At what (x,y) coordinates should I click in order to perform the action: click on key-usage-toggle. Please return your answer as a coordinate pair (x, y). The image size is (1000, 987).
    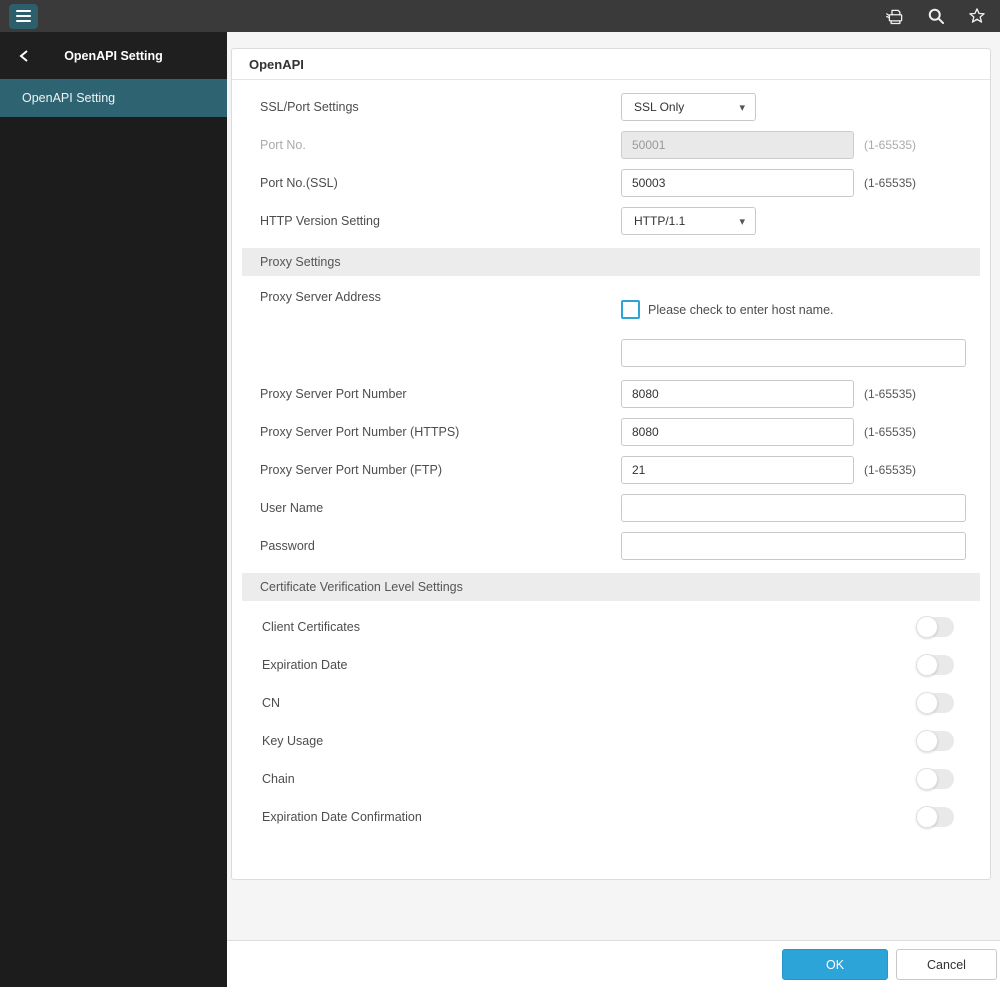
    Looking at the image, I should click on (935, 741).